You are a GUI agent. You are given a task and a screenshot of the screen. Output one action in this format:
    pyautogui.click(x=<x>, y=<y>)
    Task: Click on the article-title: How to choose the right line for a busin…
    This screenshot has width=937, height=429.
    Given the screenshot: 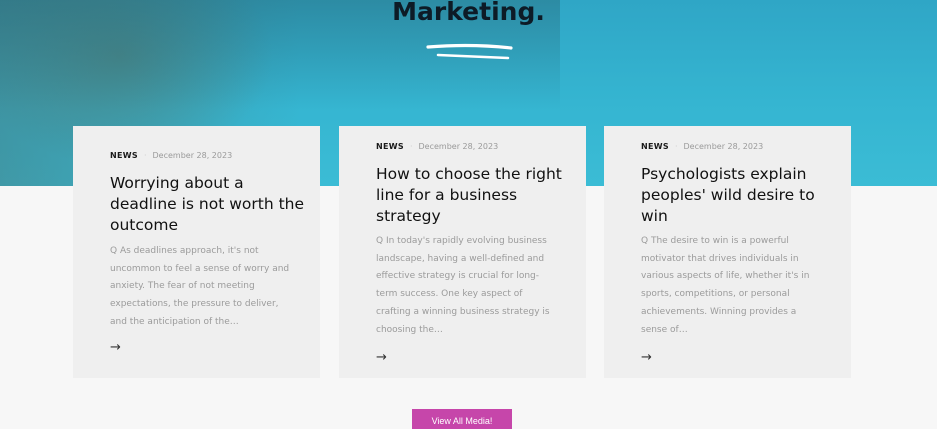 What is the action you would take?
    pyautogui.click(x=476, y=195)
    